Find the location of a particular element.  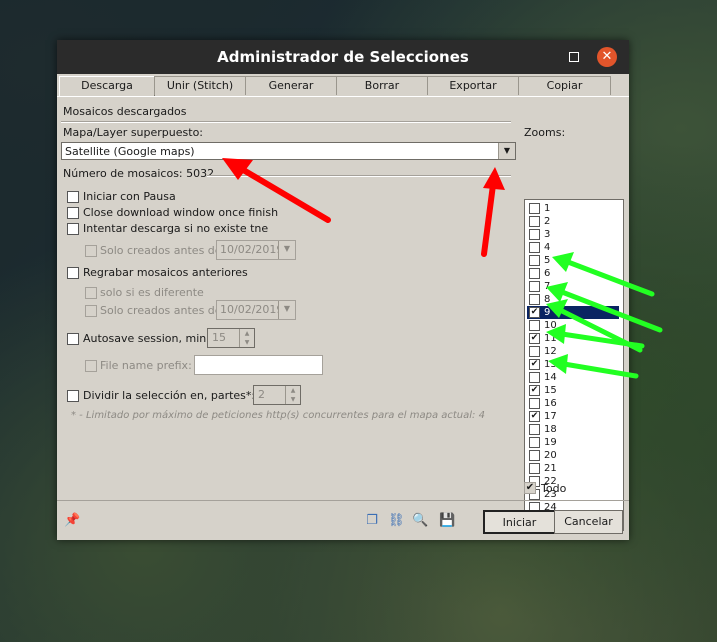

only-created-before-label: Solo creados antes de is located at coordinates (161, 250).